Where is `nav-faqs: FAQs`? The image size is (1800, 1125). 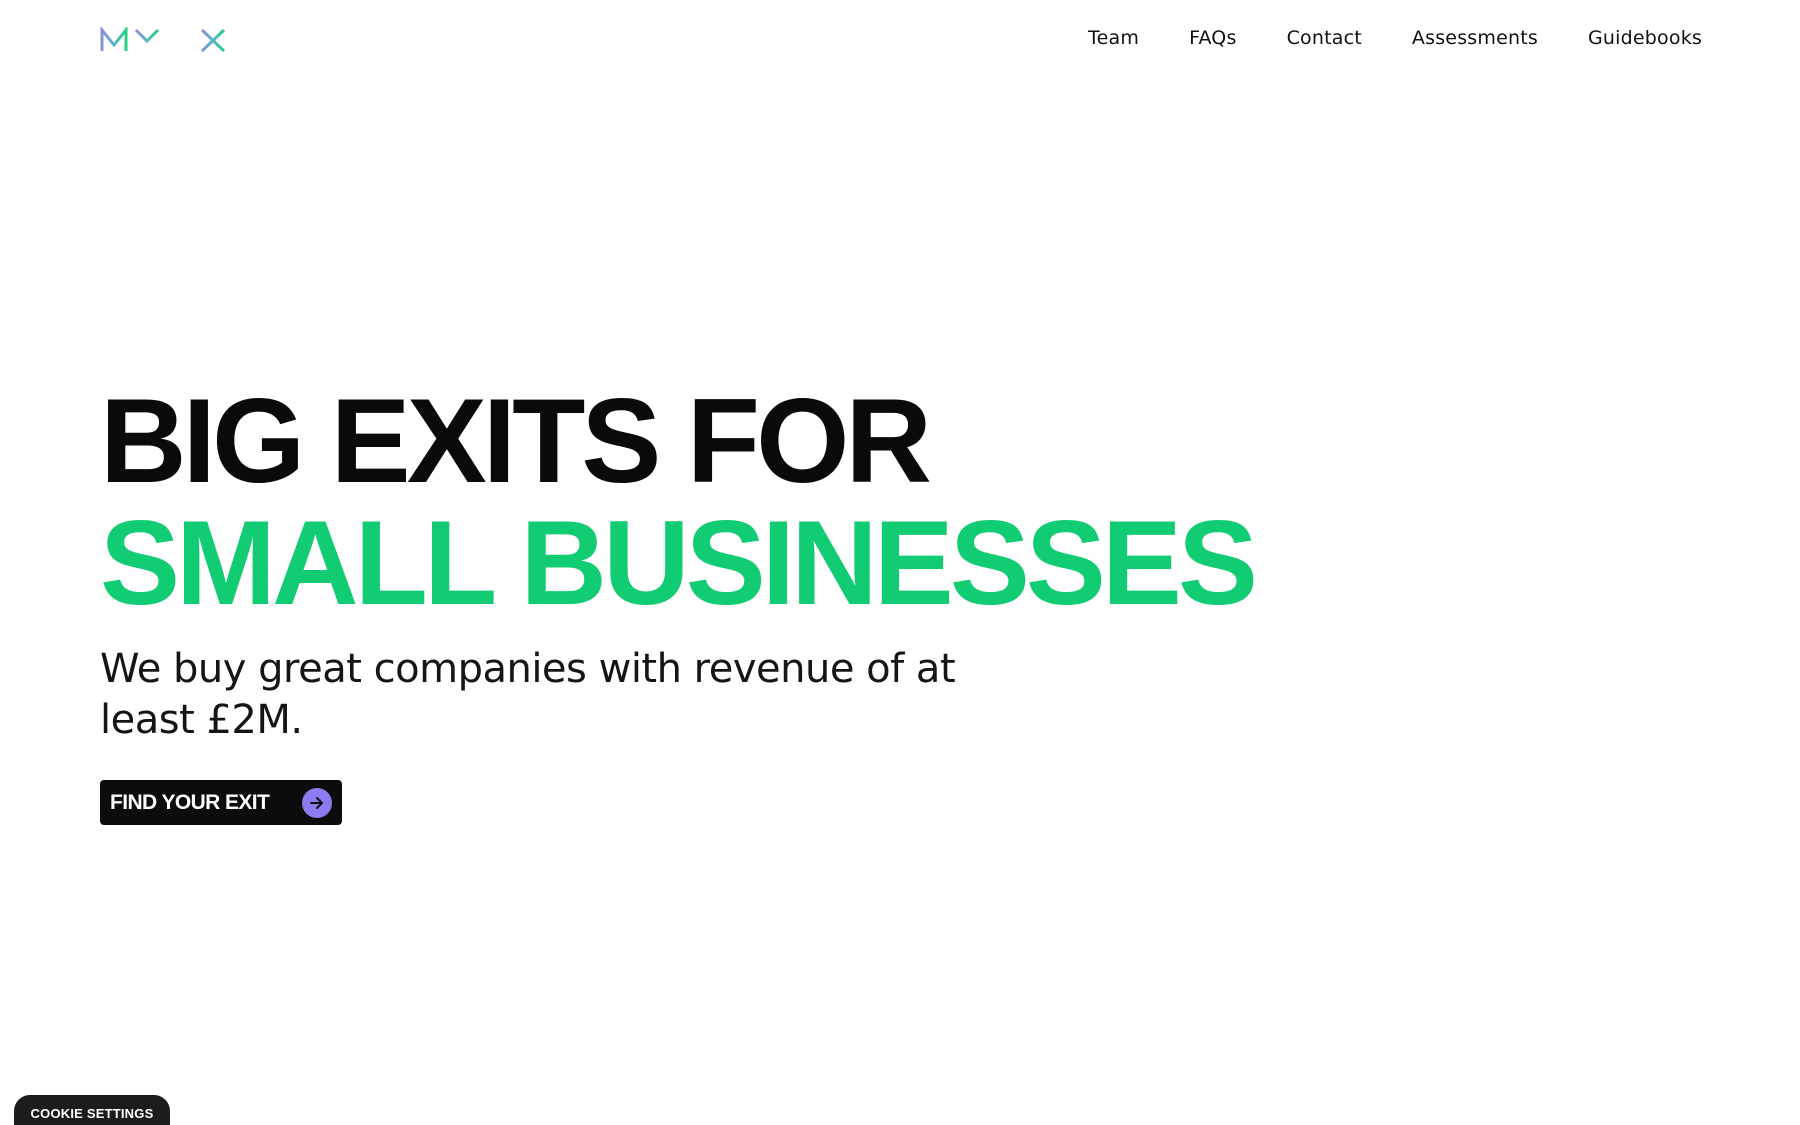
nav-faqs: FAQs is located at coordinates (1213, 38).